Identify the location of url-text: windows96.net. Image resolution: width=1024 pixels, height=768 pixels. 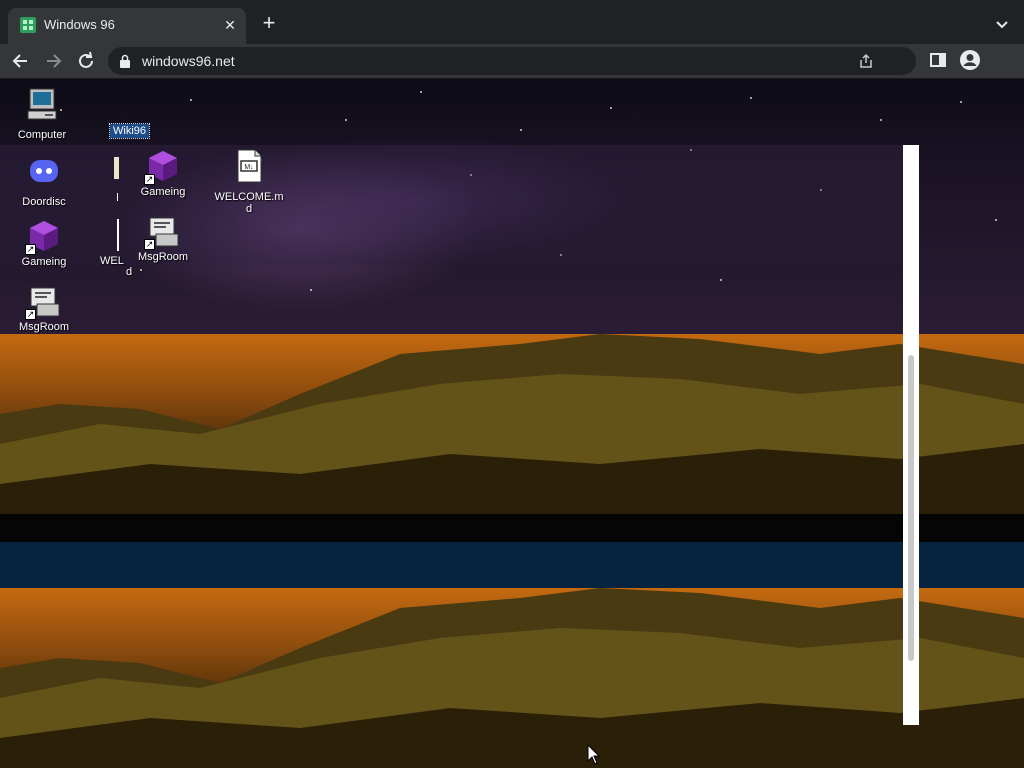
(188, 61).